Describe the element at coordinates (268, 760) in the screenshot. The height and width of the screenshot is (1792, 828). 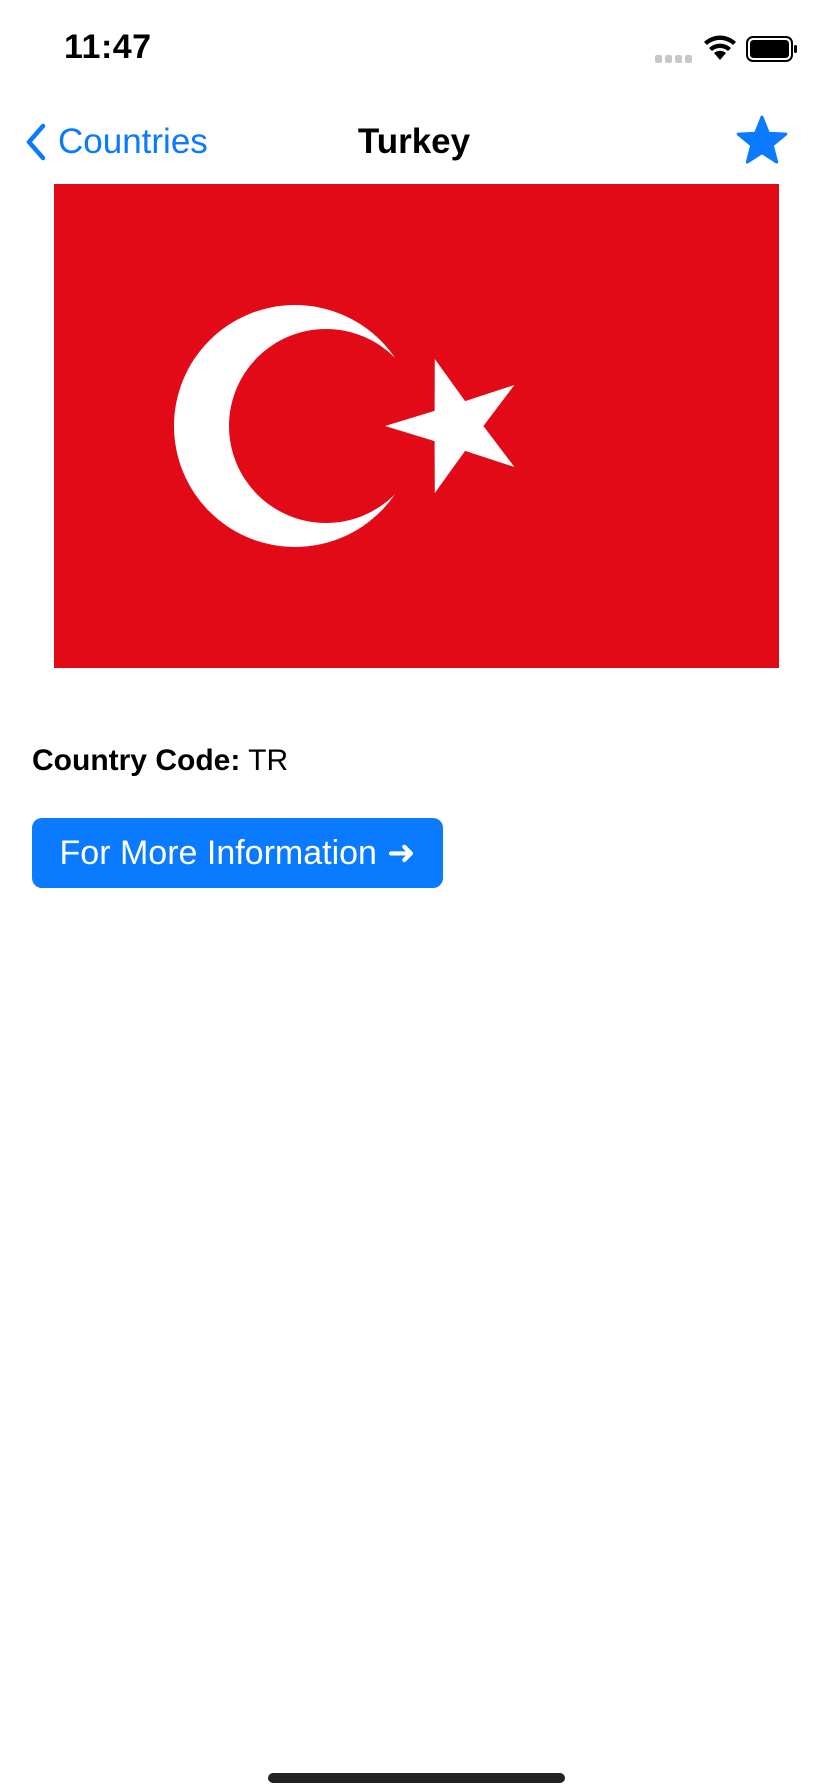
I see `country-code-value: TR` at that location.